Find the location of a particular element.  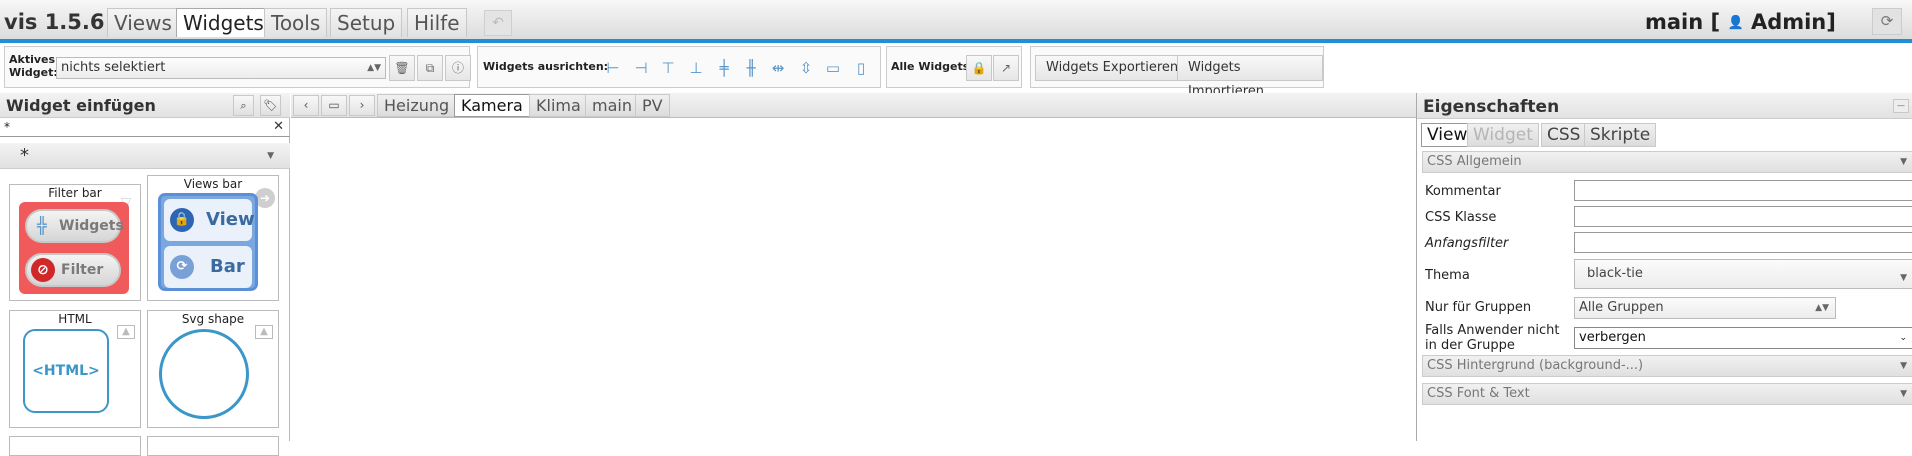

align-bottom-icon: ⊥ is located at coordinates (696, 68).